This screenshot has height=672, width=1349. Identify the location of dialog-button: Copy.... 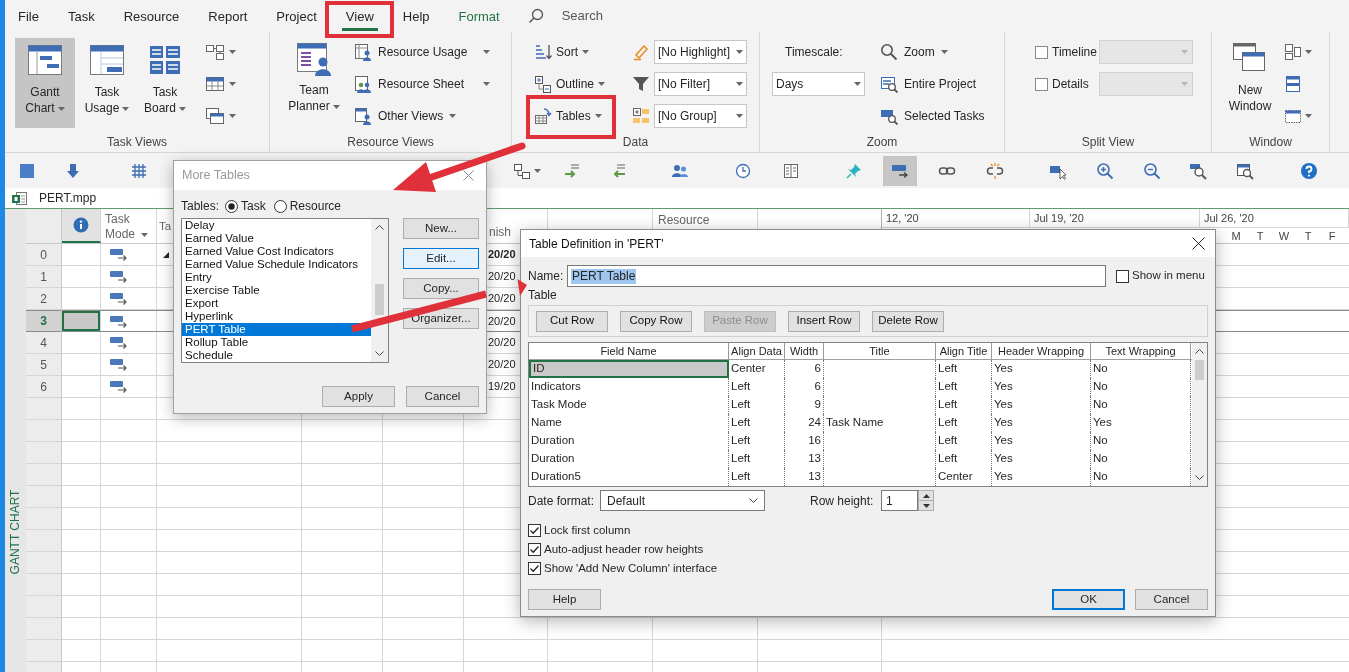
(441, 288).